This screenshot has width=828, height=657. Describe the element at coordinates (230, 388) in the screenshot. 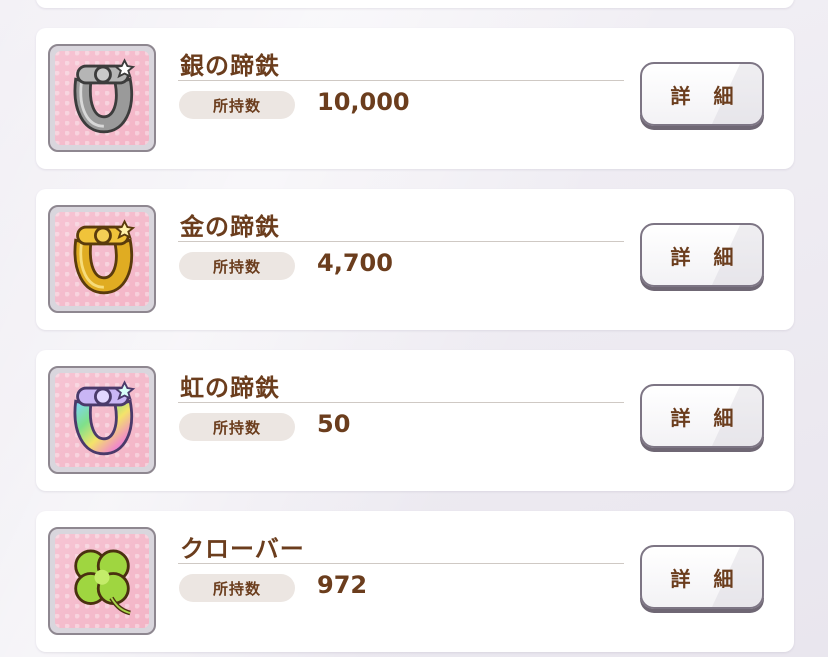

I see `item-name: 虹の蹄鉄` at that location.